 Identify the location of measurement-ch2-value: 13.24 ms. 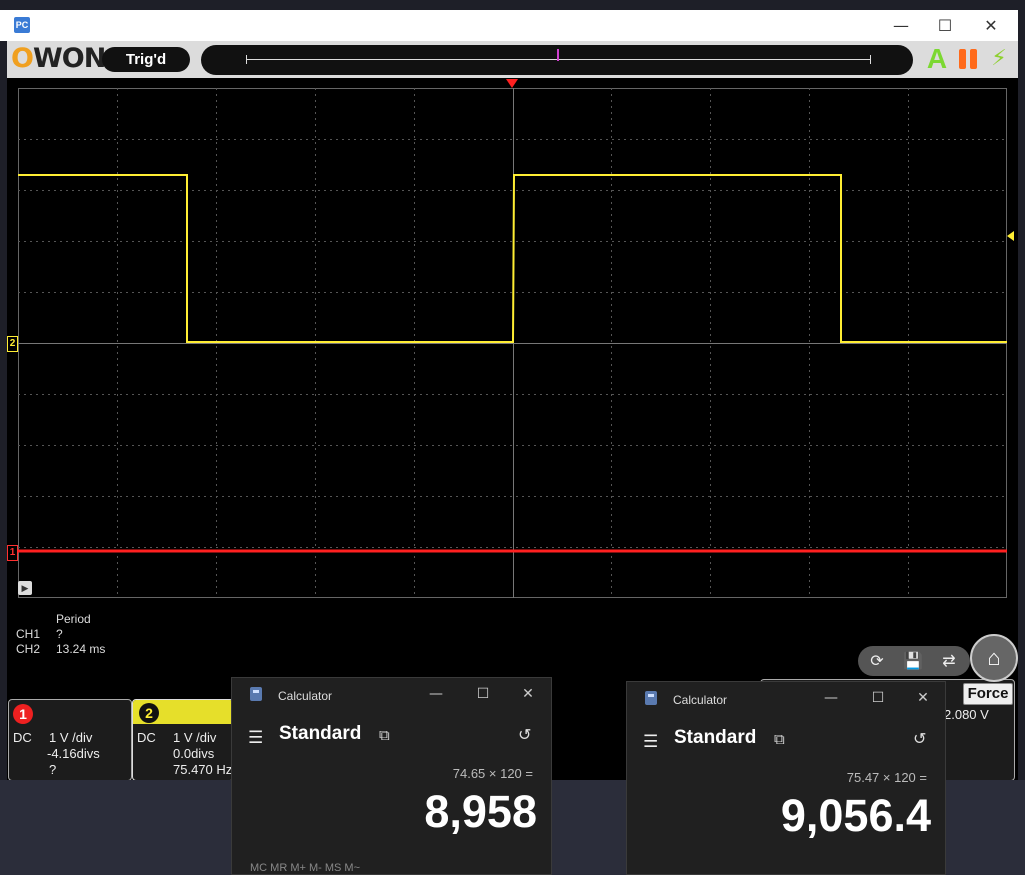
(81, 649).